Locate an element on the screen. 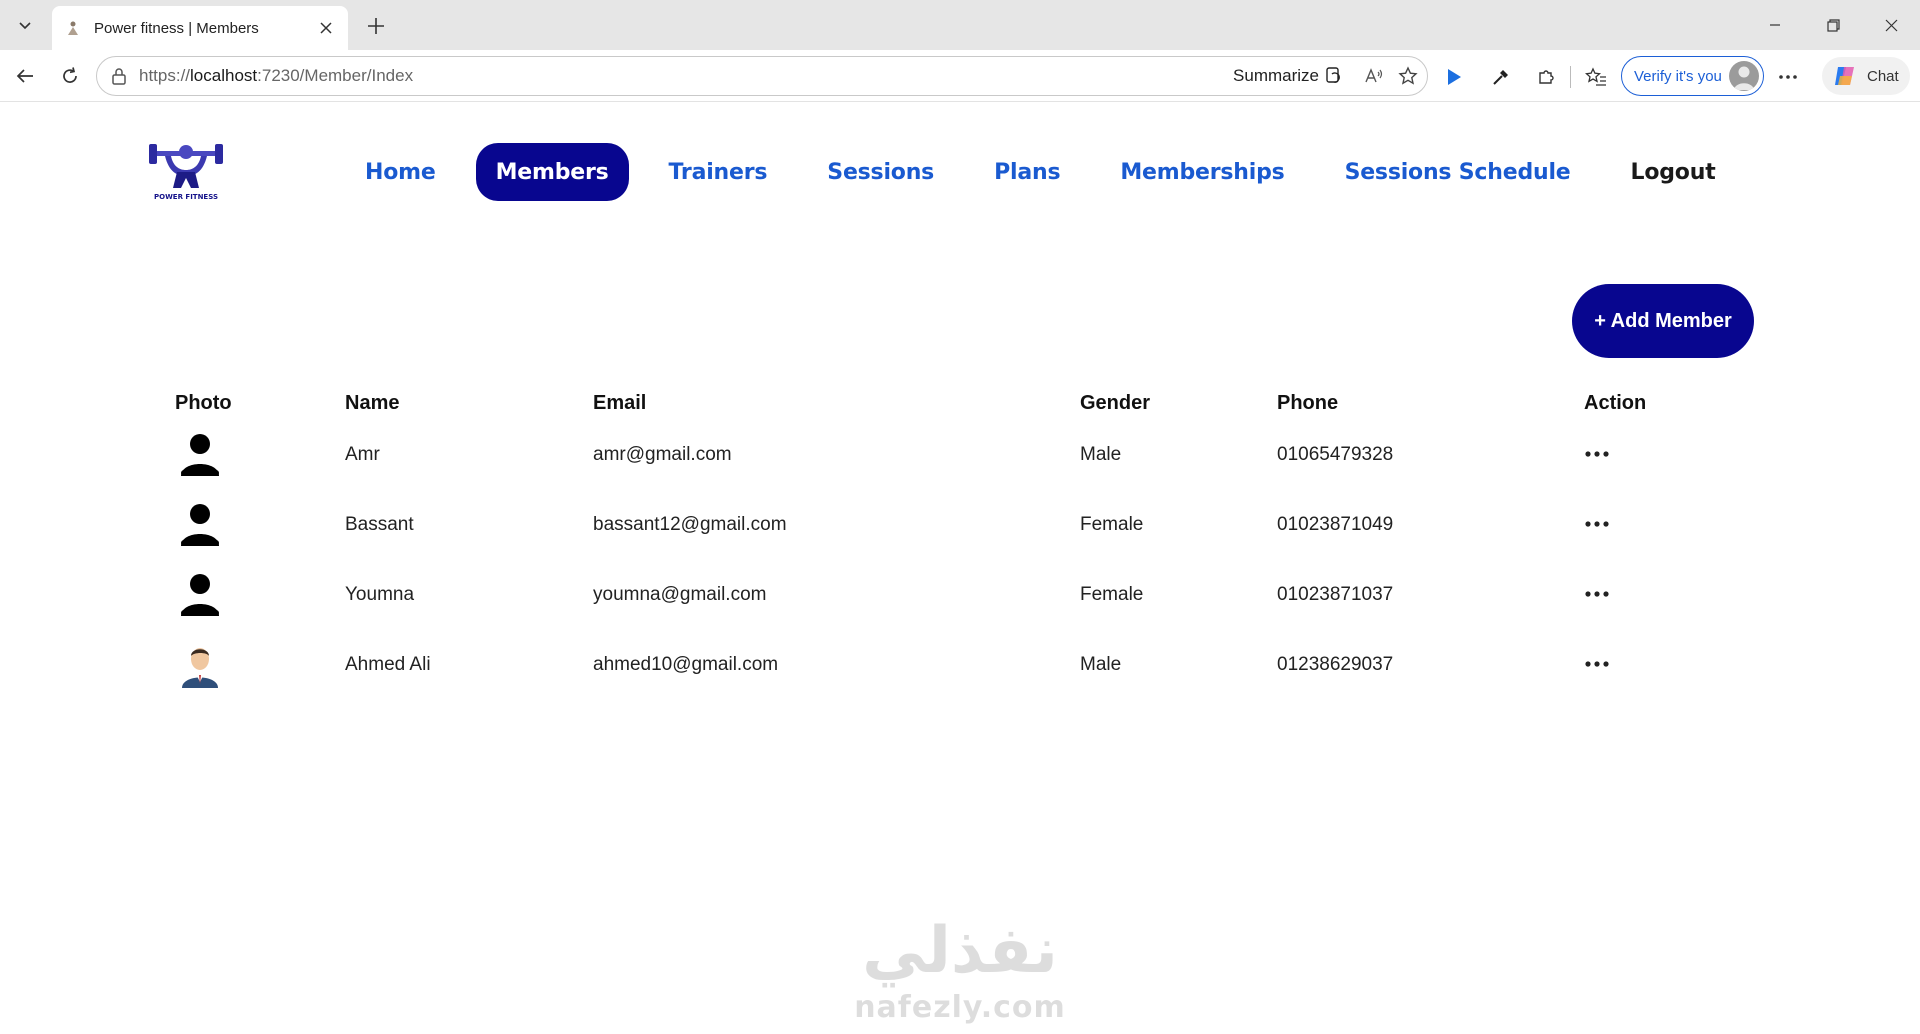 The width and height of the screenshot is (1920, 1034). nafezly-watermark: نفذلي nafezly.com is located at coordinates (960, 974).